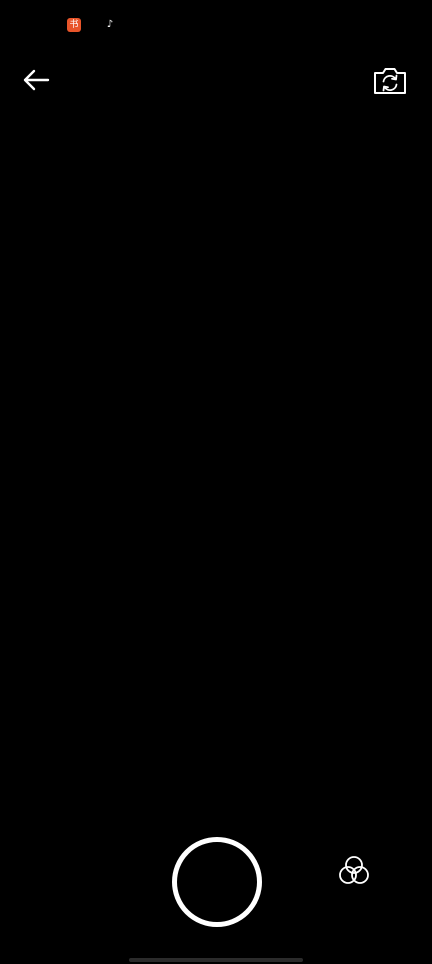 The width and height of the screenshot is (432, 964). I want to click on tiktok-icon: ♪, so click(110, 25).